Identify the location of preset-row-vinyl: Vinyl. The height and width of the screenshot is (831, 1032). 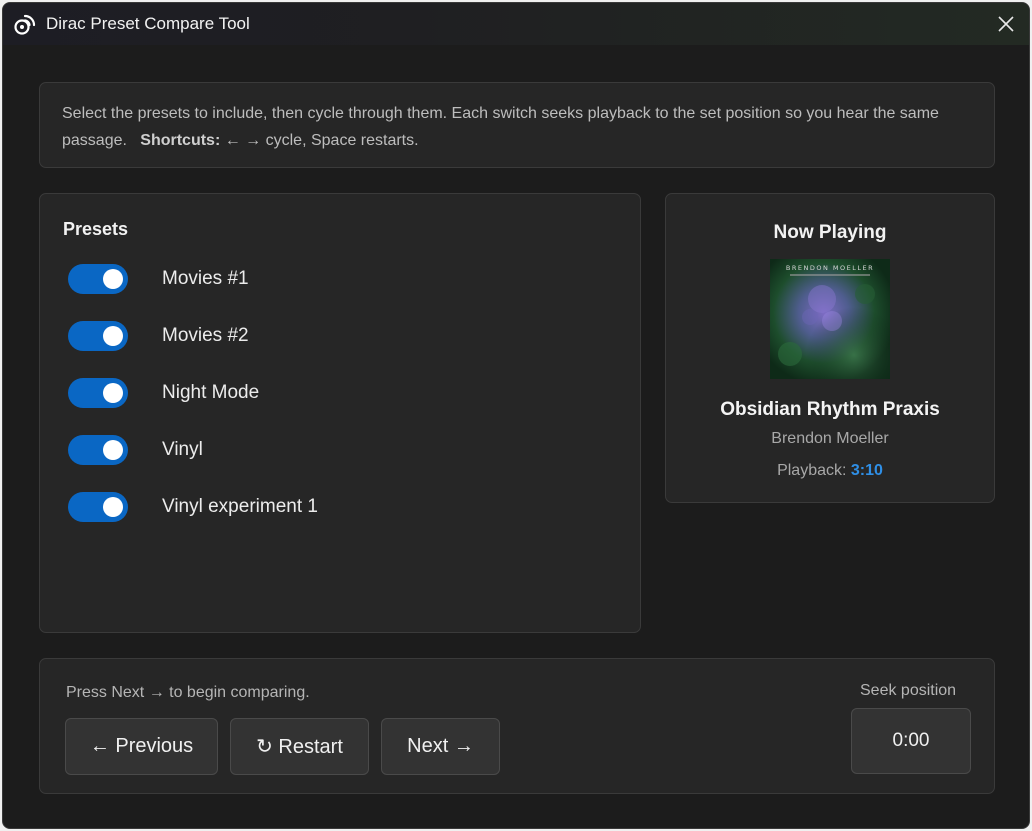
(135, 450).